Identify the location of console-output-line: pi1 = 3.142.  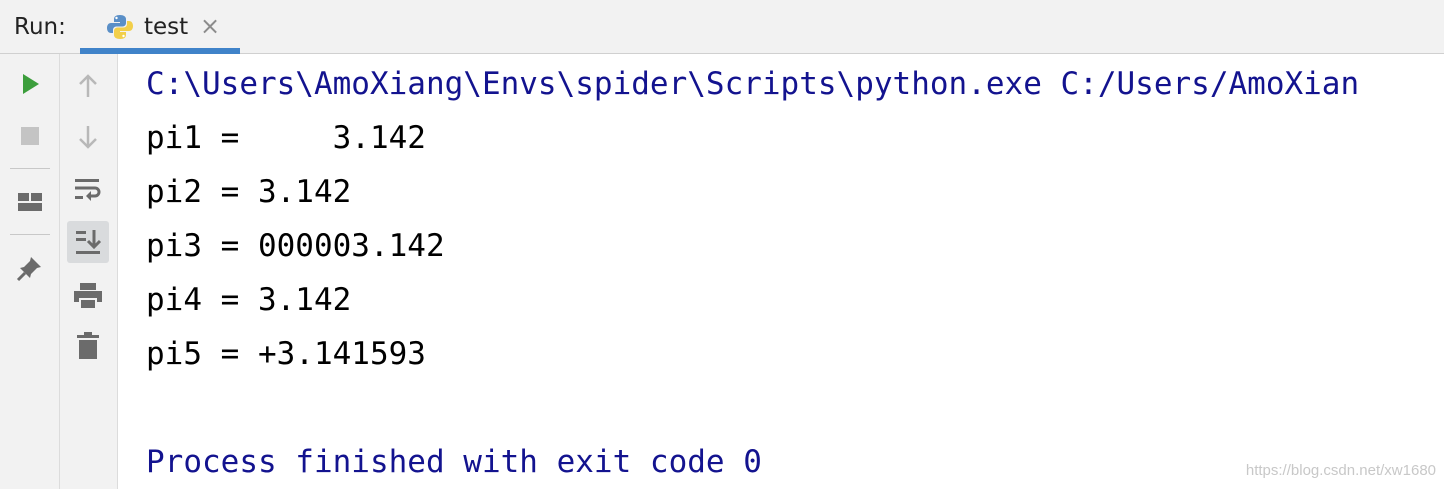
(286, 138).